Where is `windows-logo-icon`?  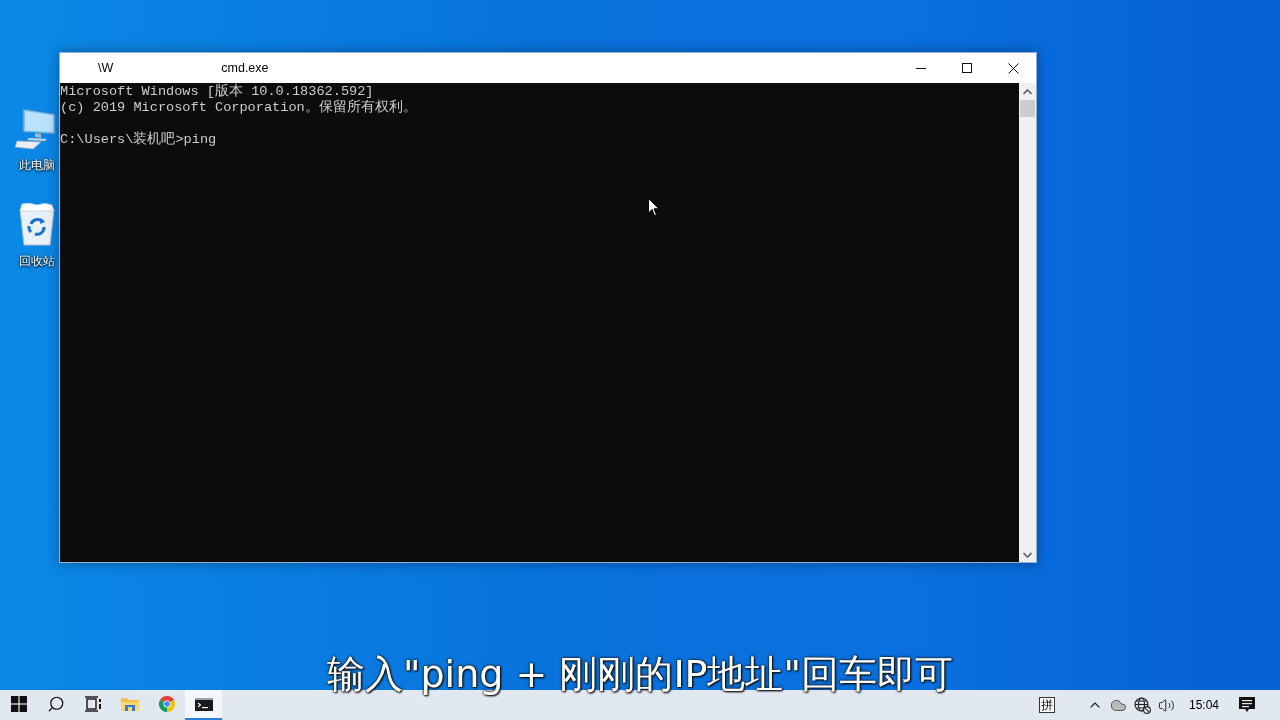 windows-logo-icon is located at coordinates (18, 704).